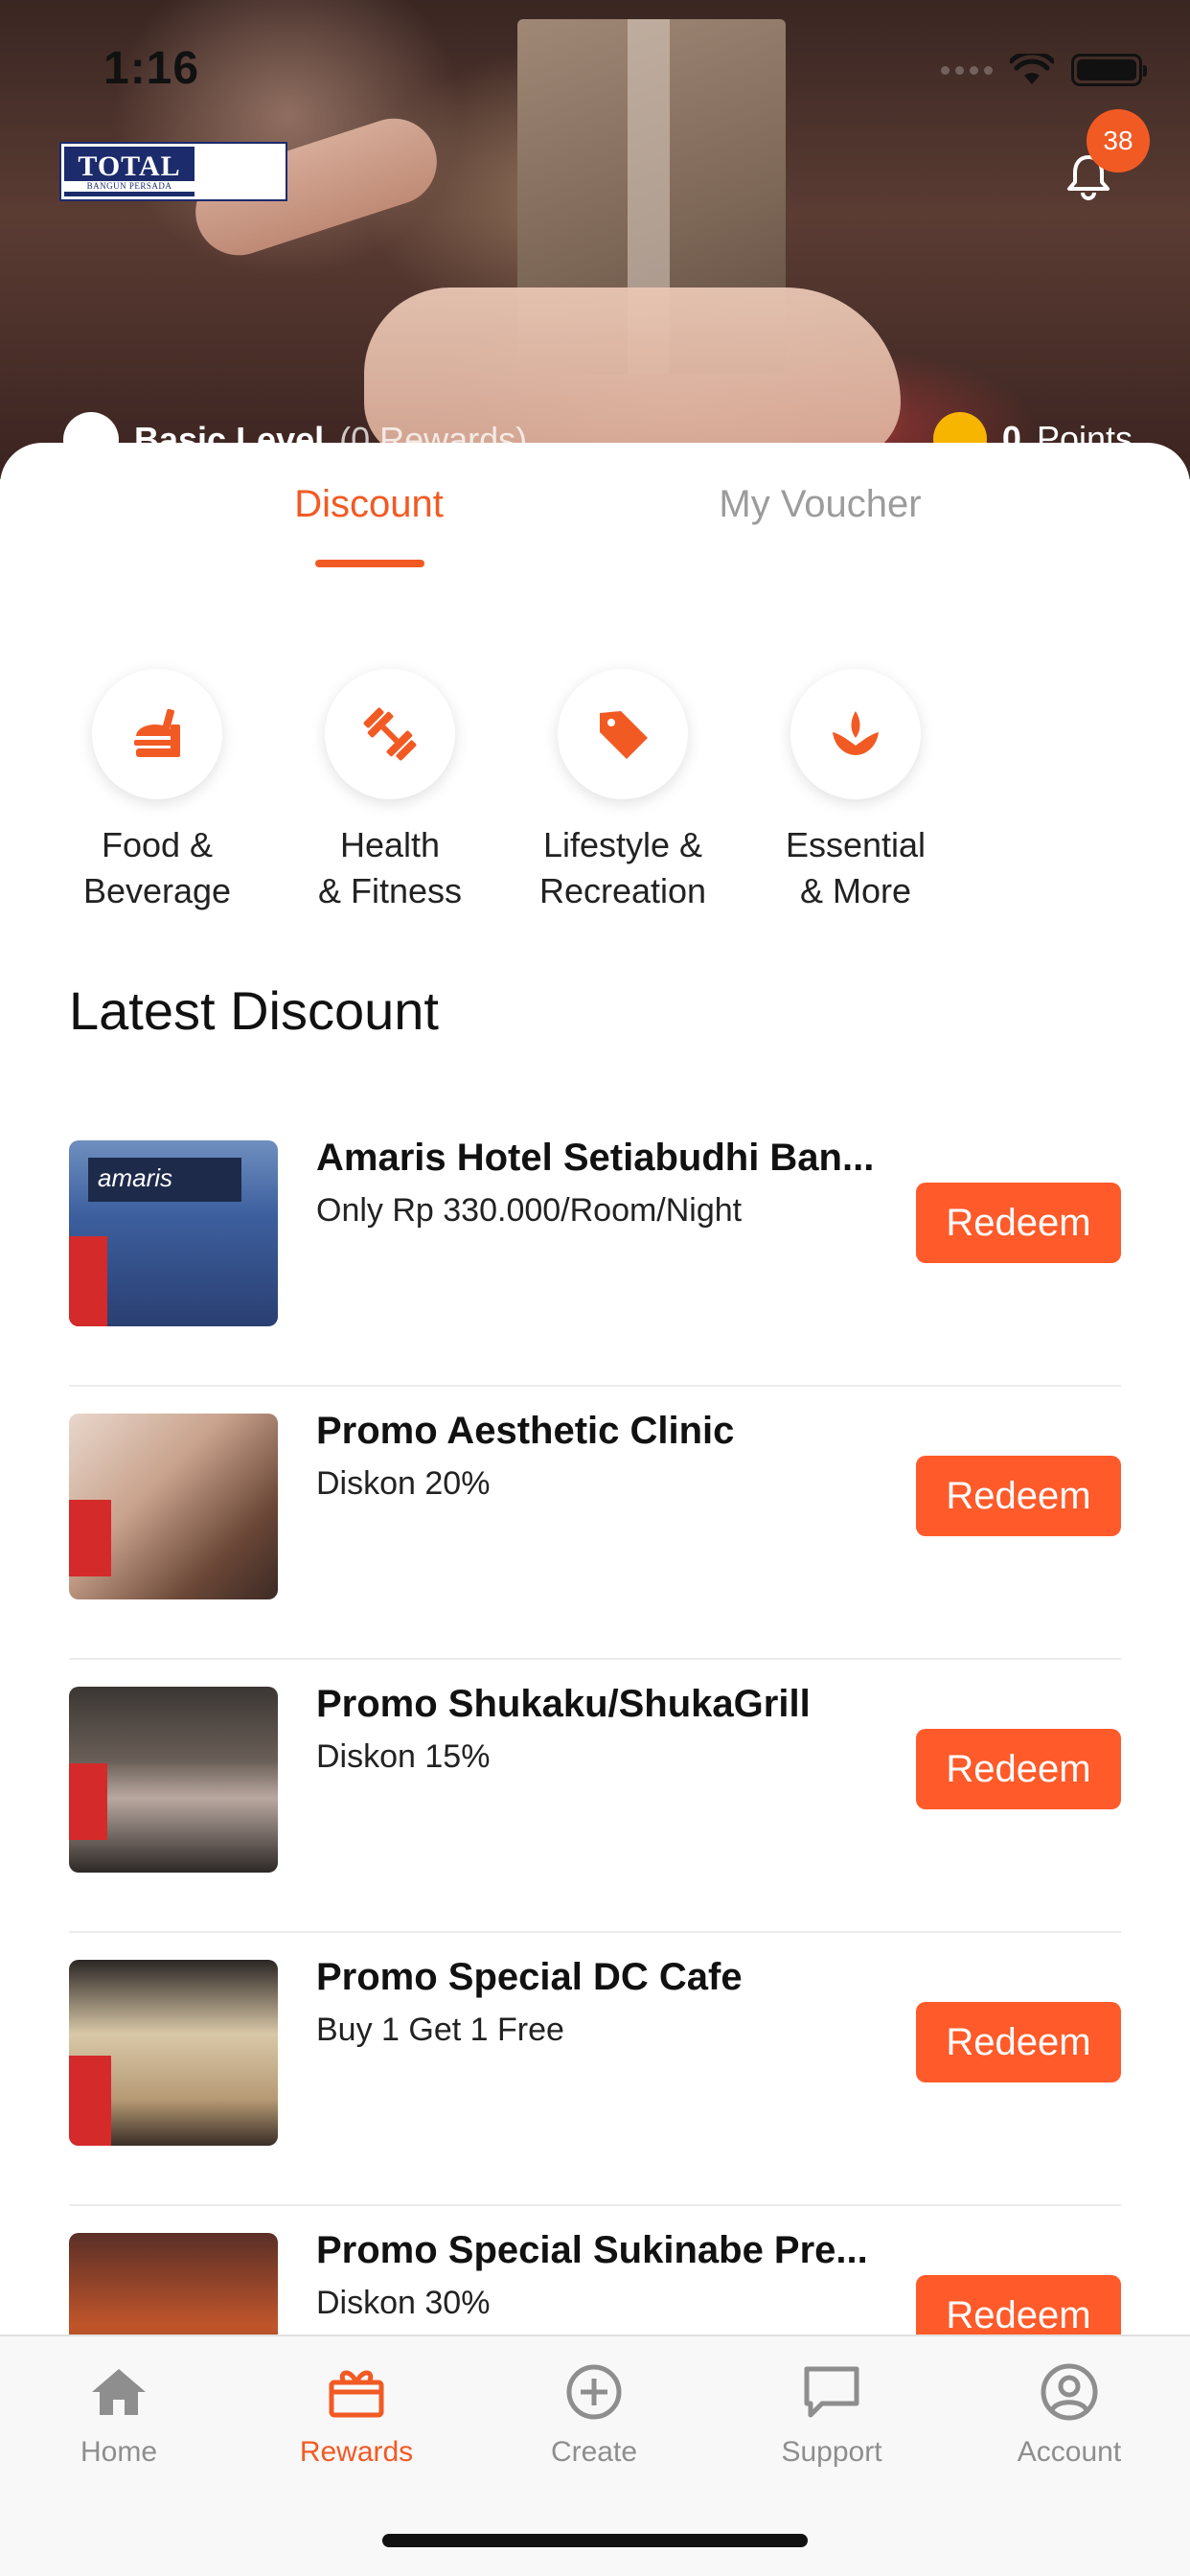  I want to click on list-item: Promo Aesthetic Clinic Diskon 20% Redeem, so click(595, 1523).